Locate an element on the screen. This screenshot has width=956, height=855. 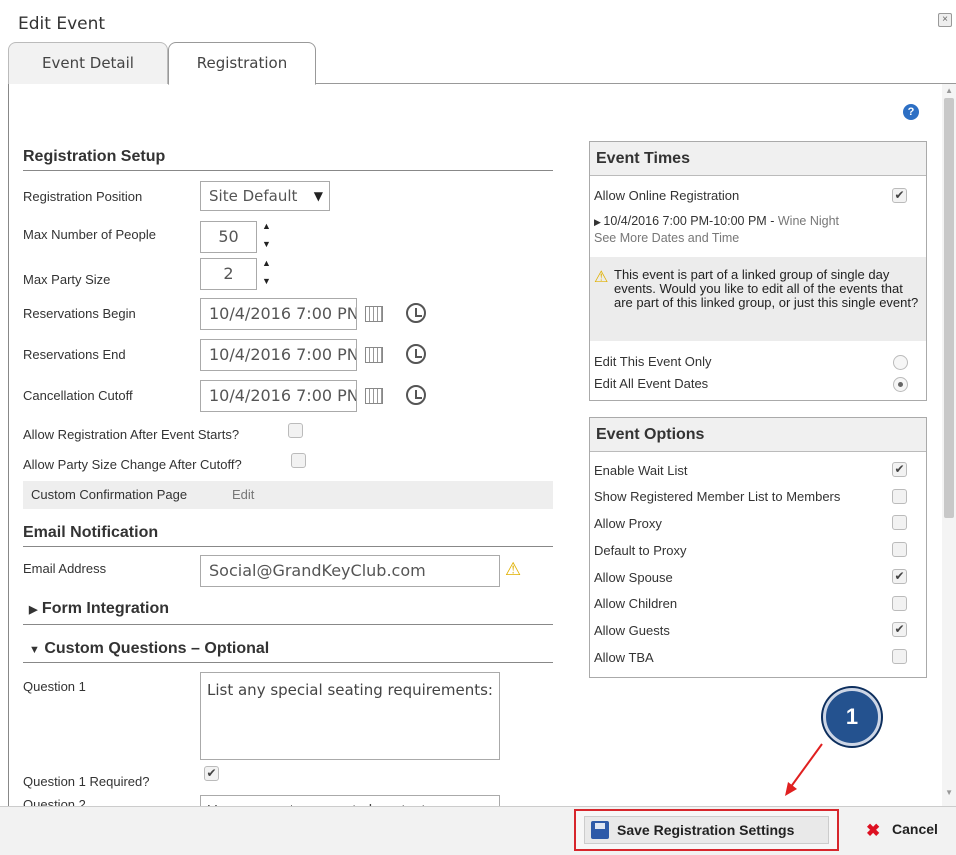
event-options-heading: Event Options is located at coordinates (758, 435).